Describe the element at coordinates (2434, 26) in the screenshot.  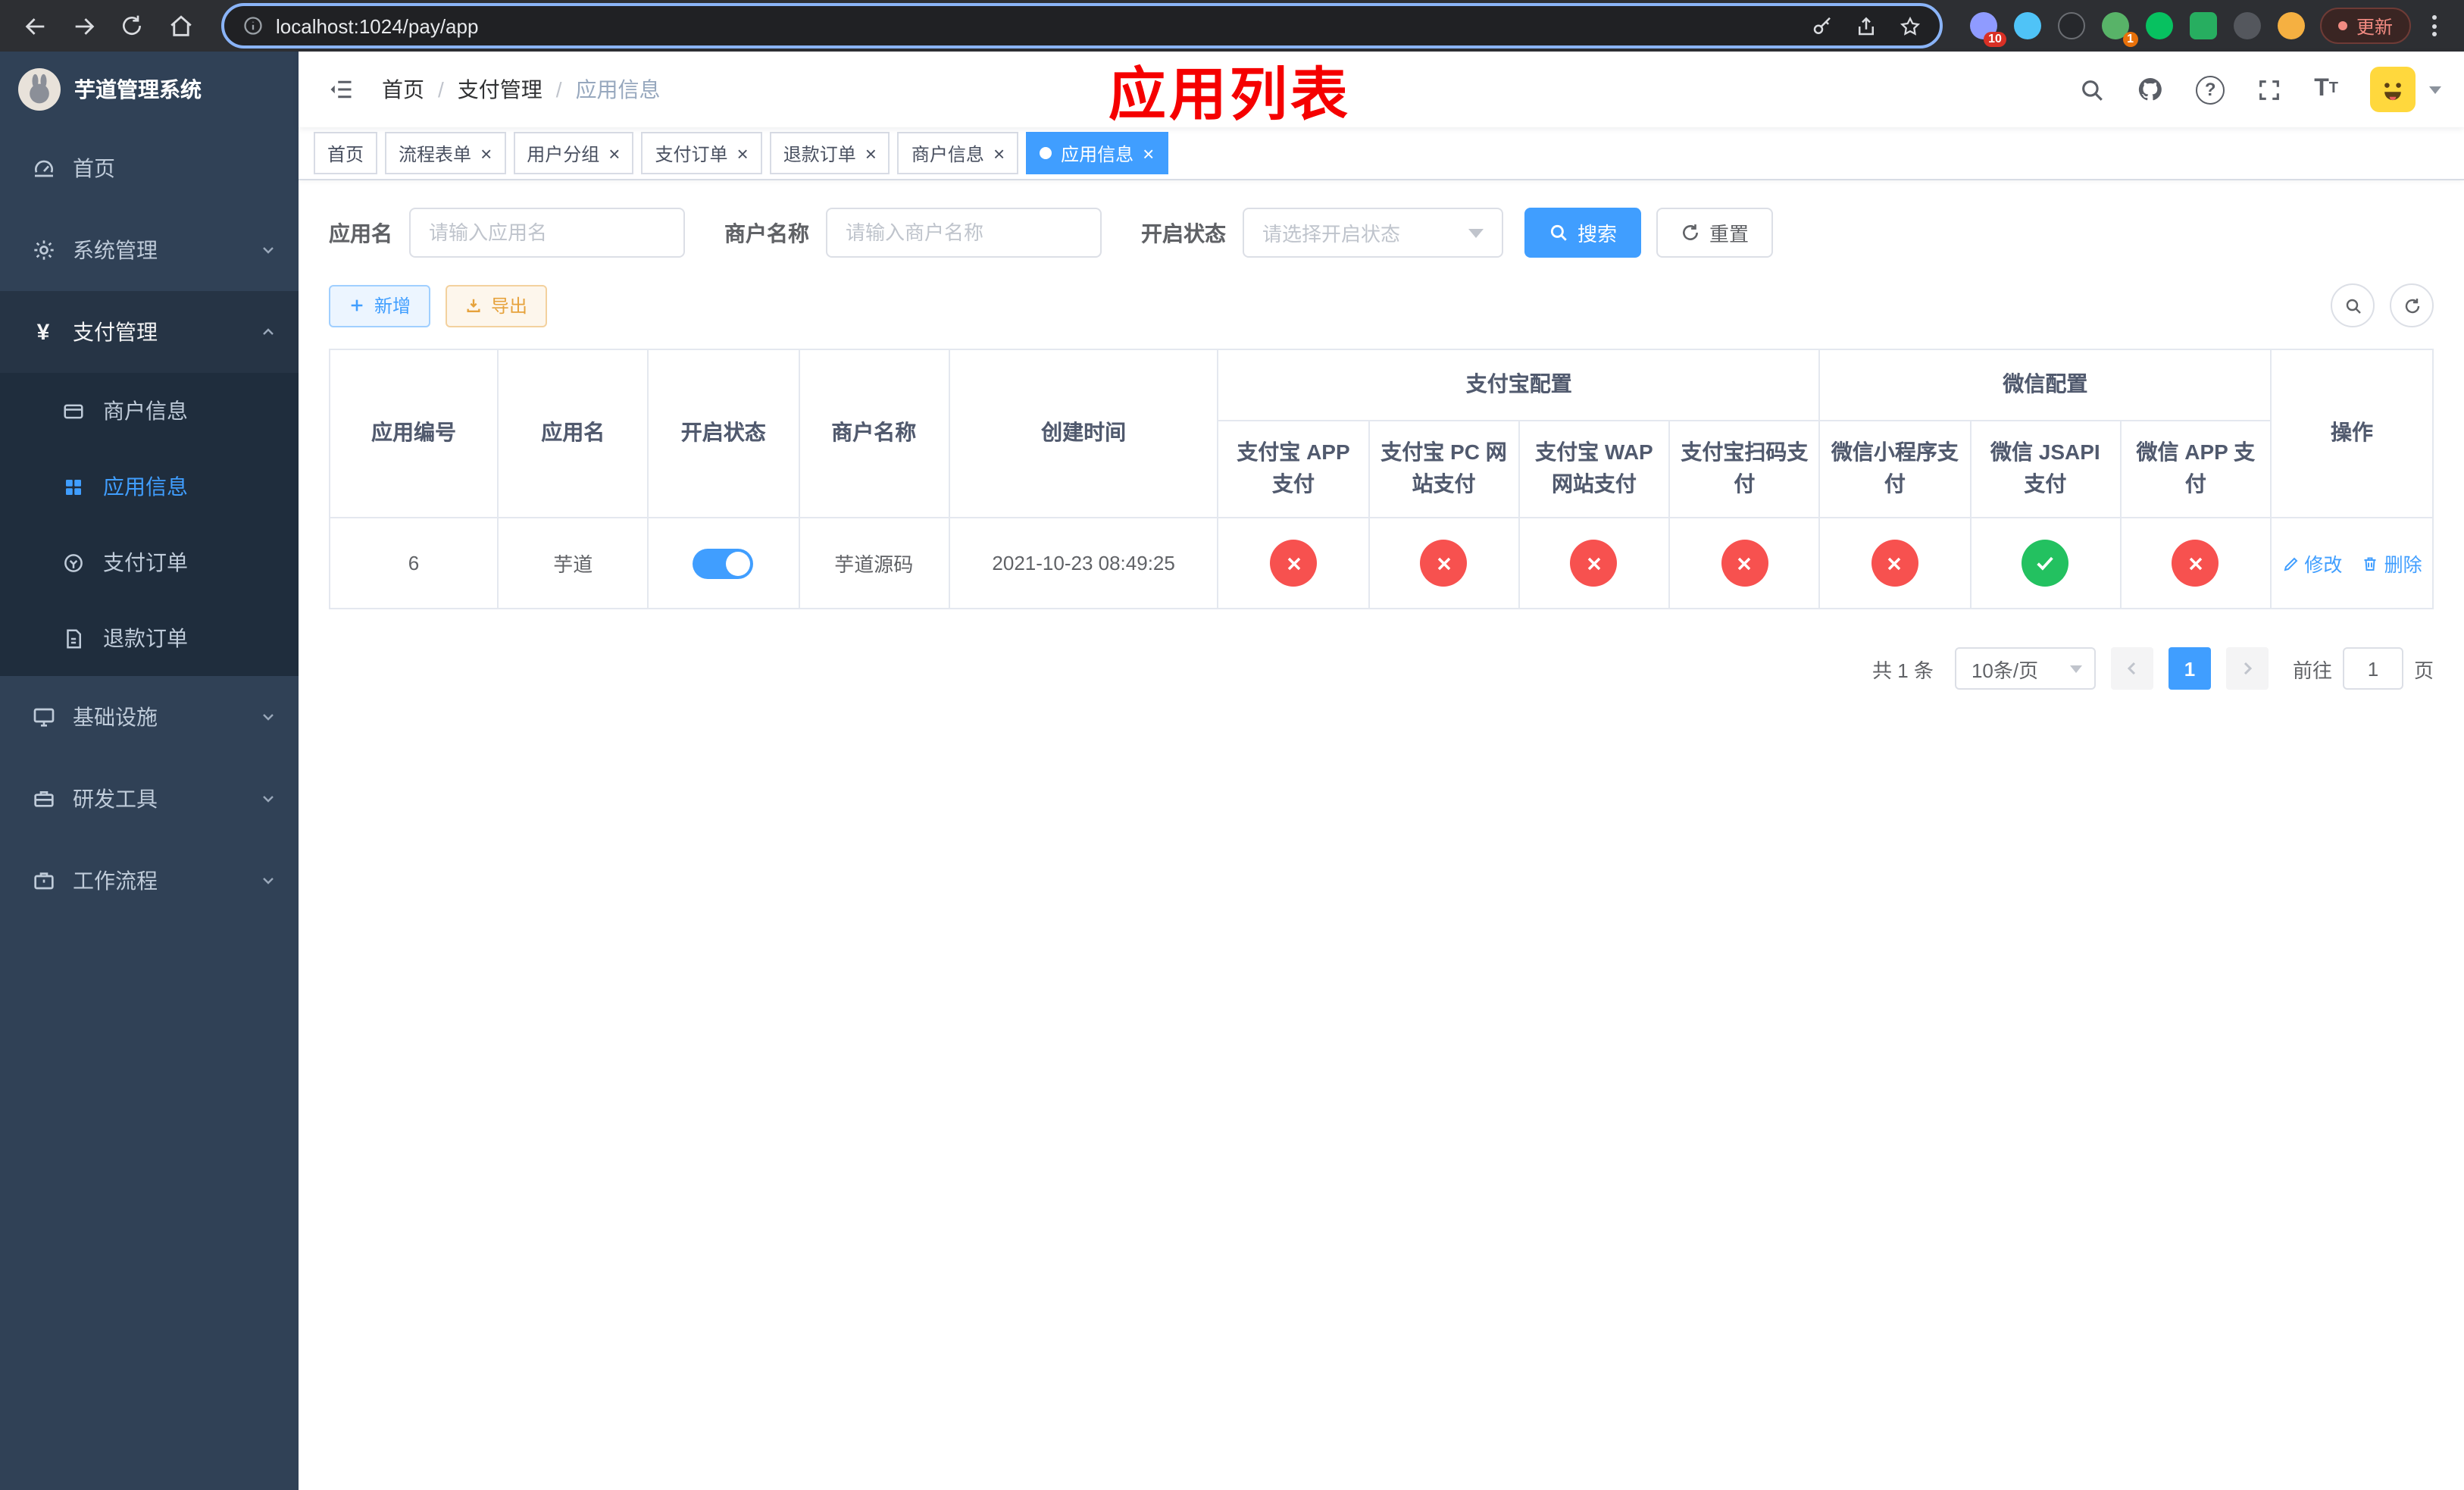
I see `browser-menu-icon` at that location.